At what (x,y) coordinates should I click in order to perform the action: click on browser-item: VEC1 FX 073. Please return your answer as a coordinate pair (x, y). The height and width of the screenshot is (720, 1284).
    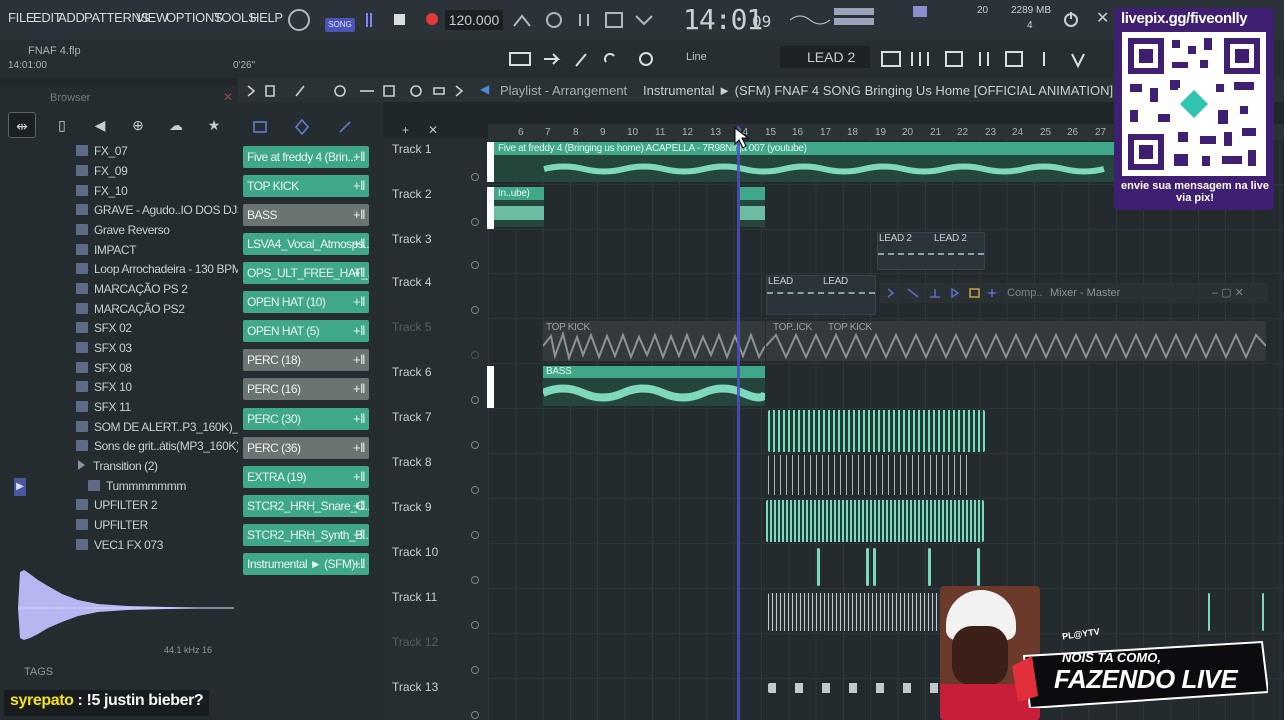
    Looking at the image, I should click on (116, 547).